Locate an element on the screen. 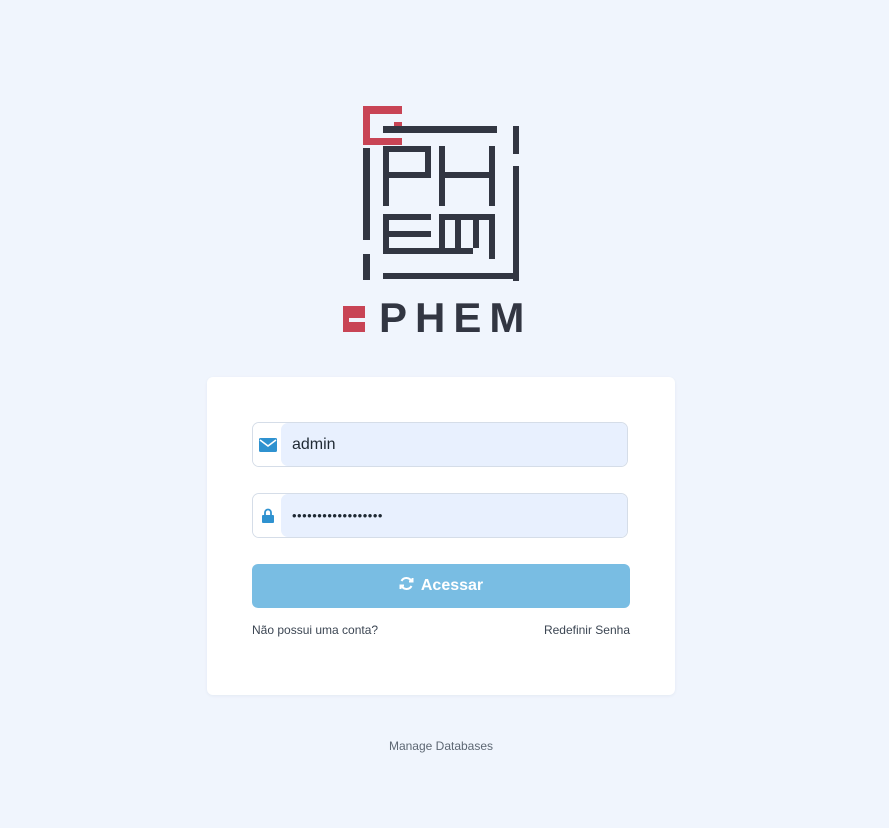 The image size is (889, 828). password-field is located at coordinates (440, 515).